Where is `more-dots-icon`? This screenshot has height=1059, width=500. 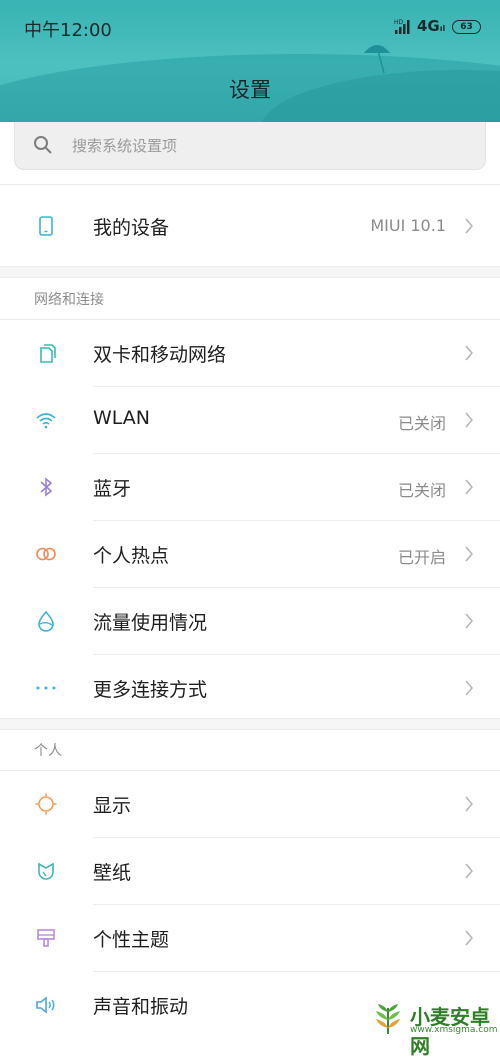 more-dots-icon is located at coordinates (46, 688).